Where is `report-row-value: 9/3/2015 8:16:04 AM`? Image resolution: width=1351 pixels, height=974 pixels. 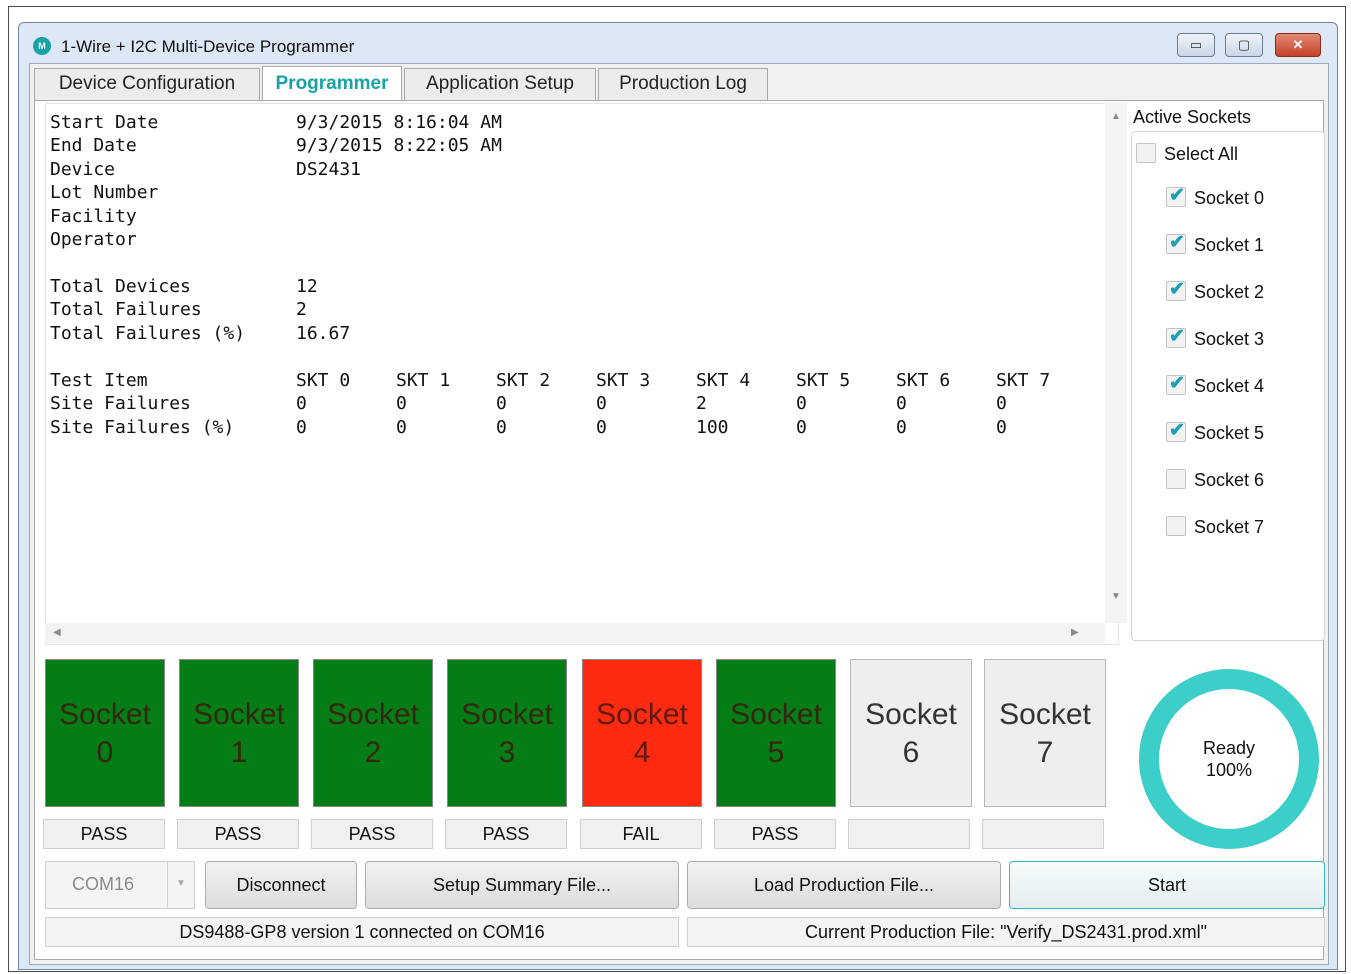 report-row-value: 9/3/2015 8:16:04 AM is located at coordinates (399, 122).